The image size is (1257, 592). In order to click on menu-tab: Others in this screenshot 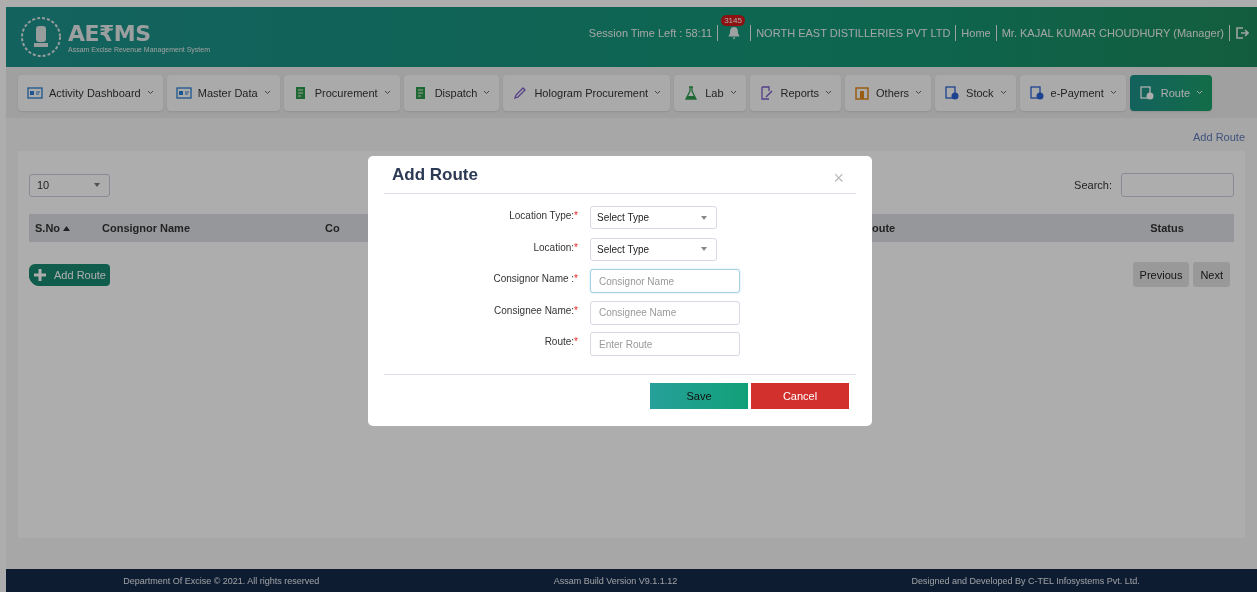, I will do `click(888, 92)`.